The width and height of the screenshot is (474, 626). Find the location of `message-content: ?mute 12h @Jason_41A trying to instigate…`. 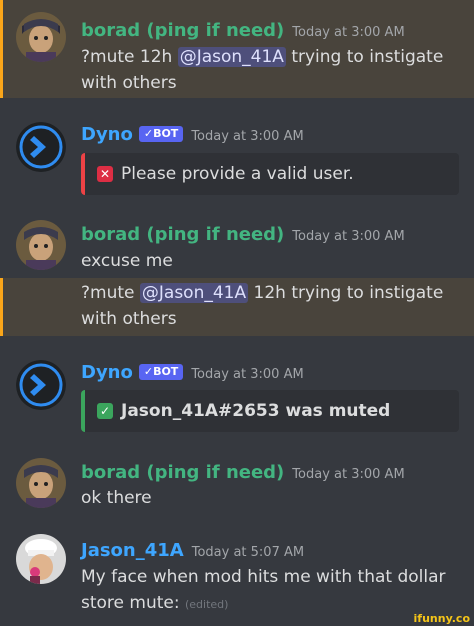

message-content: ?mute 12h @Jason_41A trying to instigate… is located at coordinates (262, 70).